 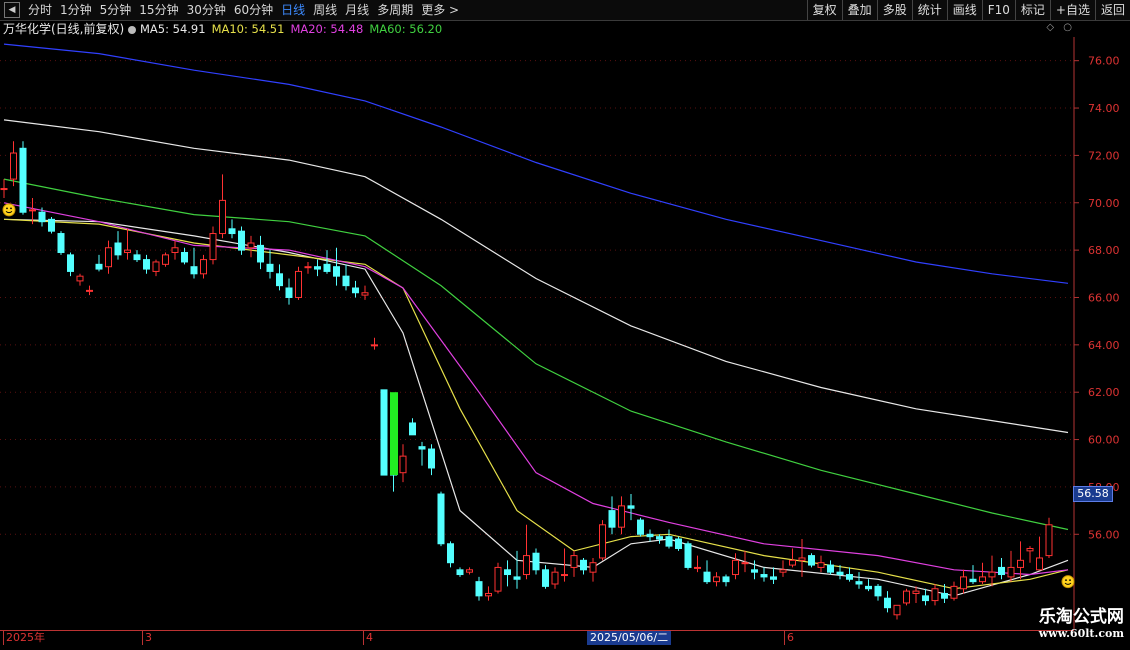 I want to click on period-tab-2: 5分钟, so click(x=116, y=10).